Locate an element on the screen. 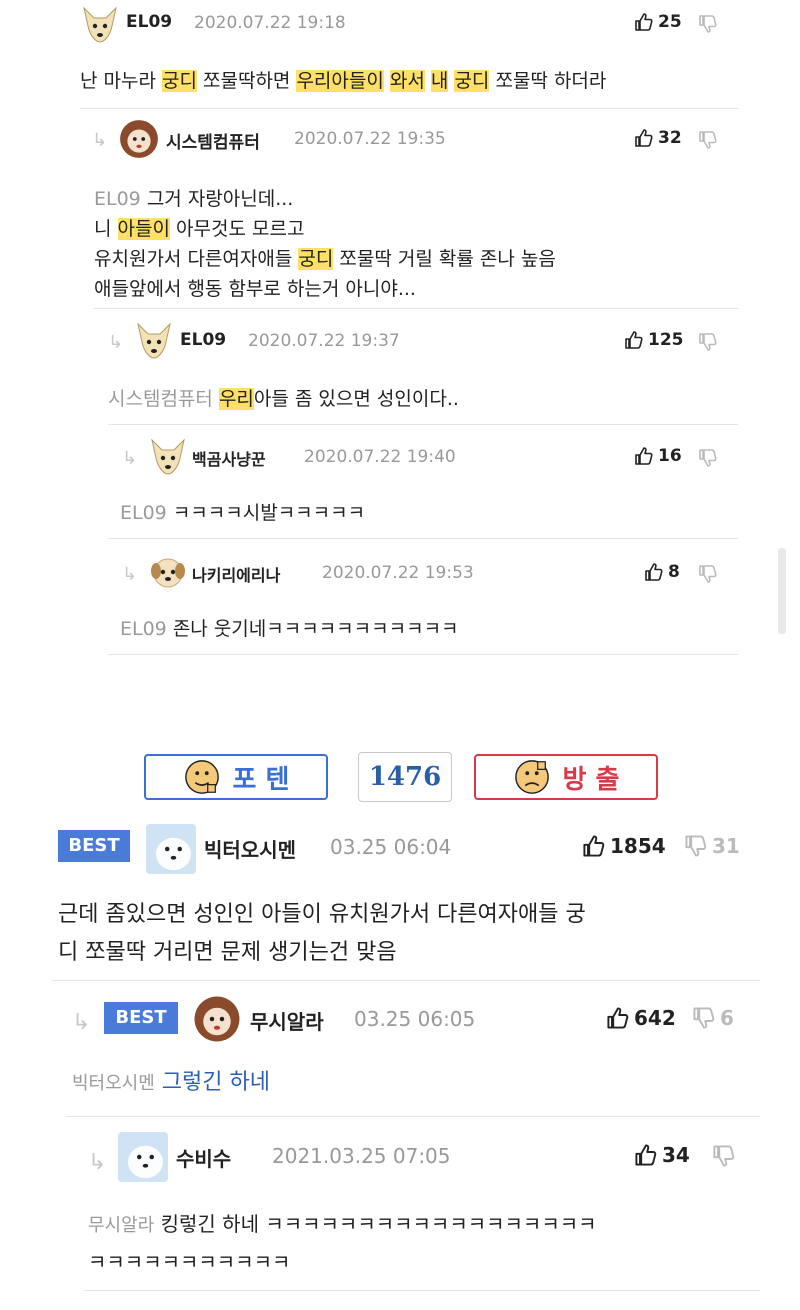 The height and width of the screenshot is (1310, 800). poten-button: 포 텐 is located at coordinates (236, 777).